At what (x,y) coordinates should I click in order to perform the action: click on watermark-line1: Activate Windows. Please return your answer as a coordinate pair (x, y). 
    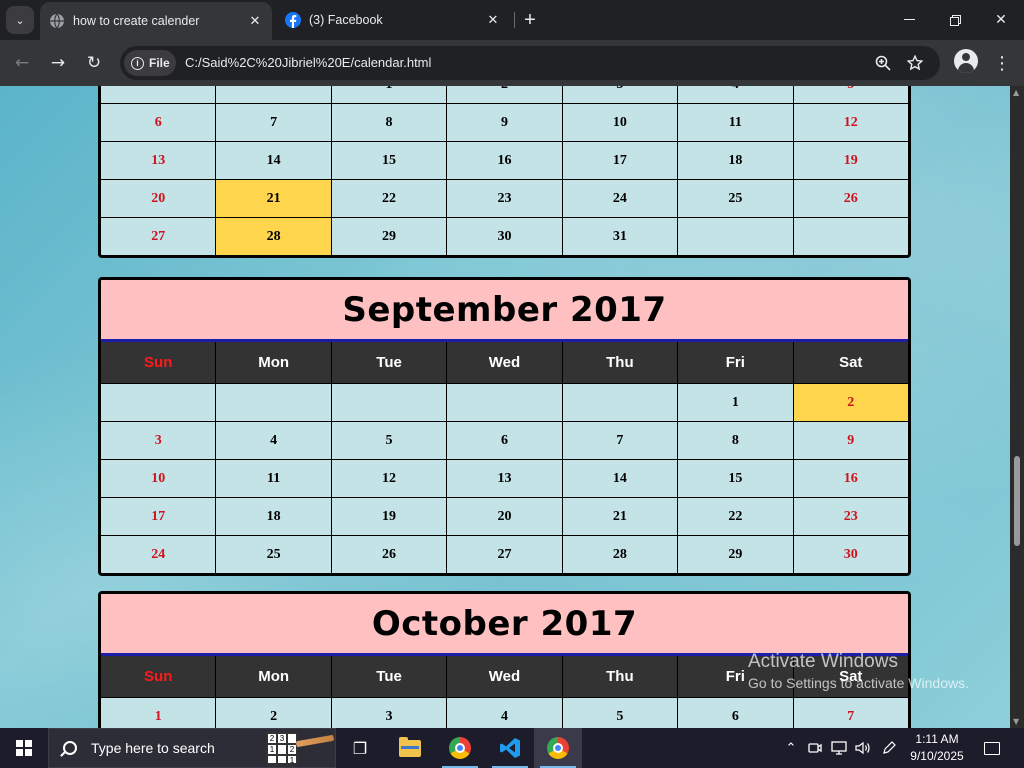
    Looking at the image, I should click on (823, 661).